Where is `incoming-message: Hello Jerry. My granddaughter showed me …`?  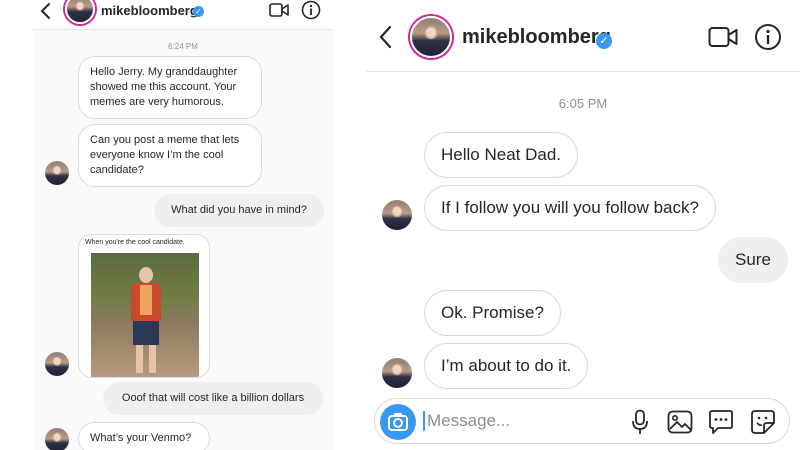
incoming-message: Hello Jerry. My granddaughter showed me … is located at coordinates (170, 87).